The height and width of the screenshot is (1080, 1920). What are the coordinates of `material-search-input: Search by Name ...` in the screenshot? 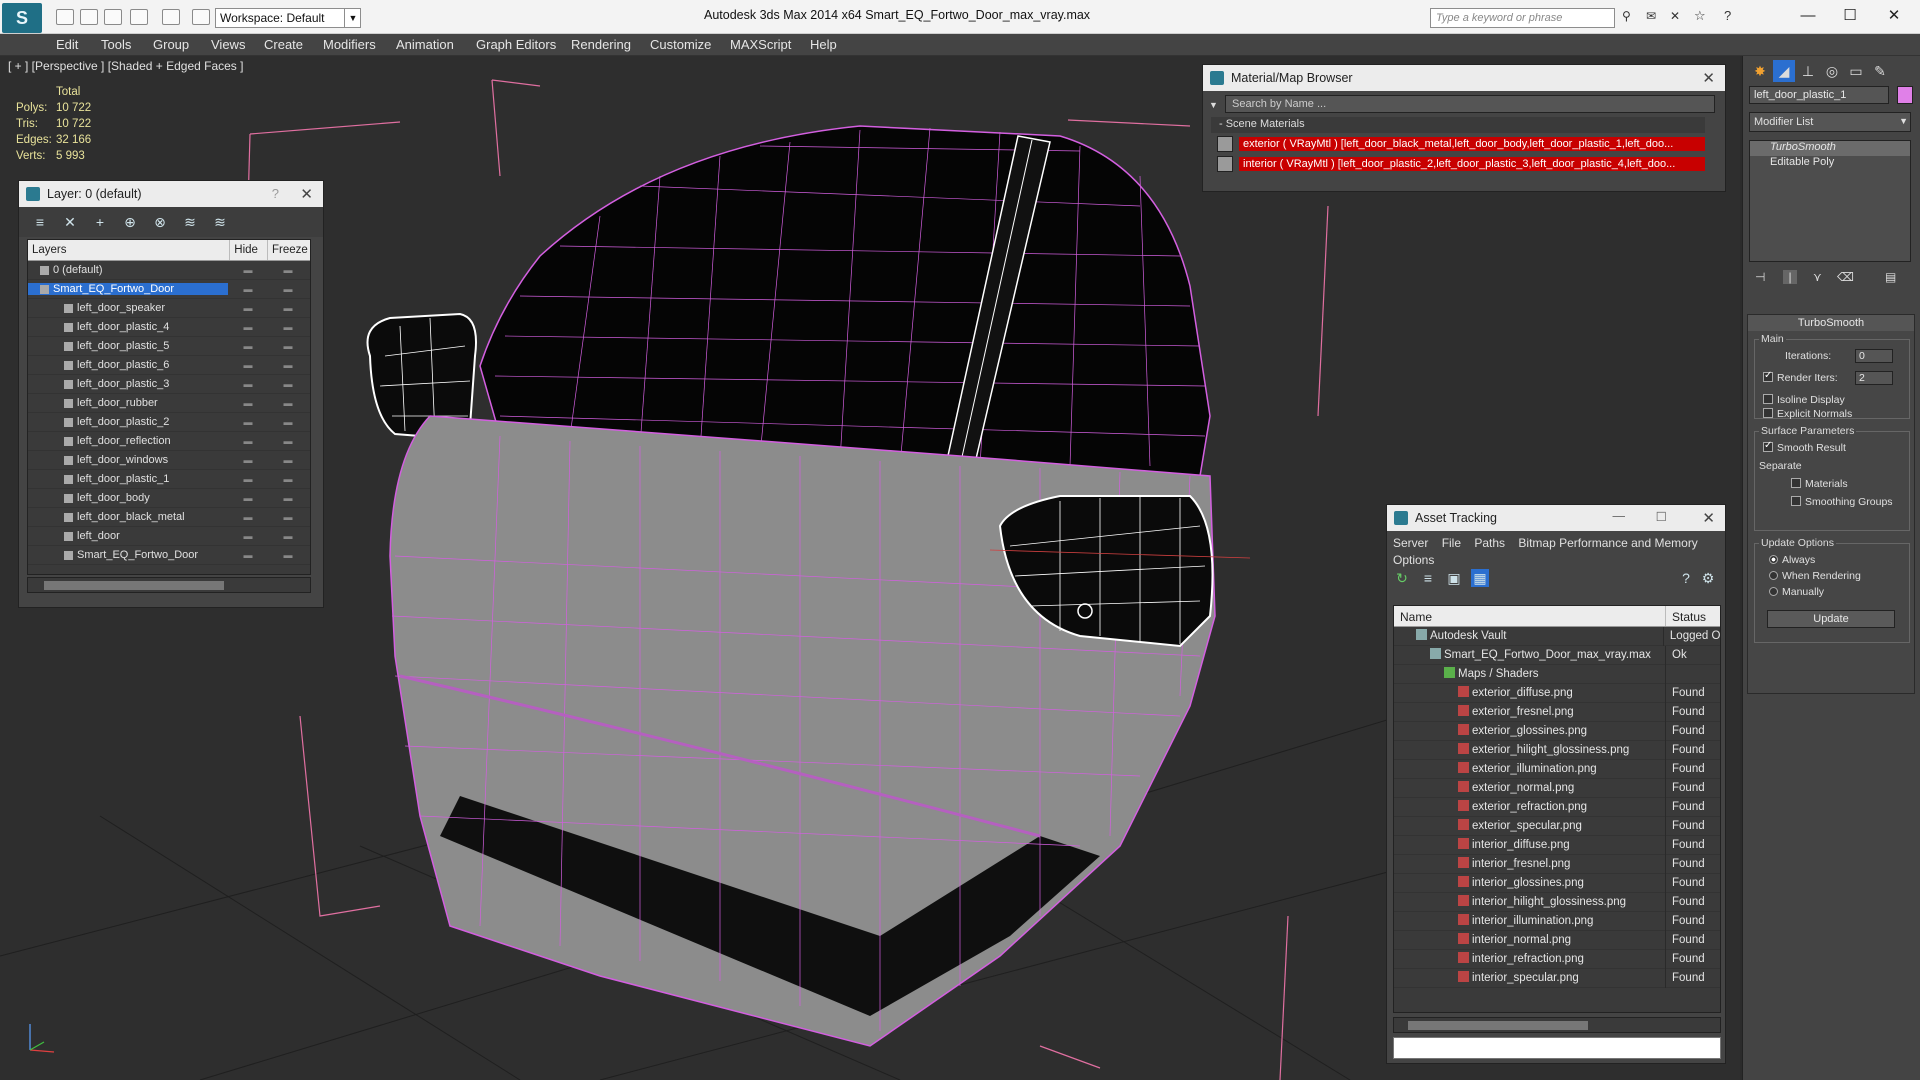 It's located at (1470, 104).